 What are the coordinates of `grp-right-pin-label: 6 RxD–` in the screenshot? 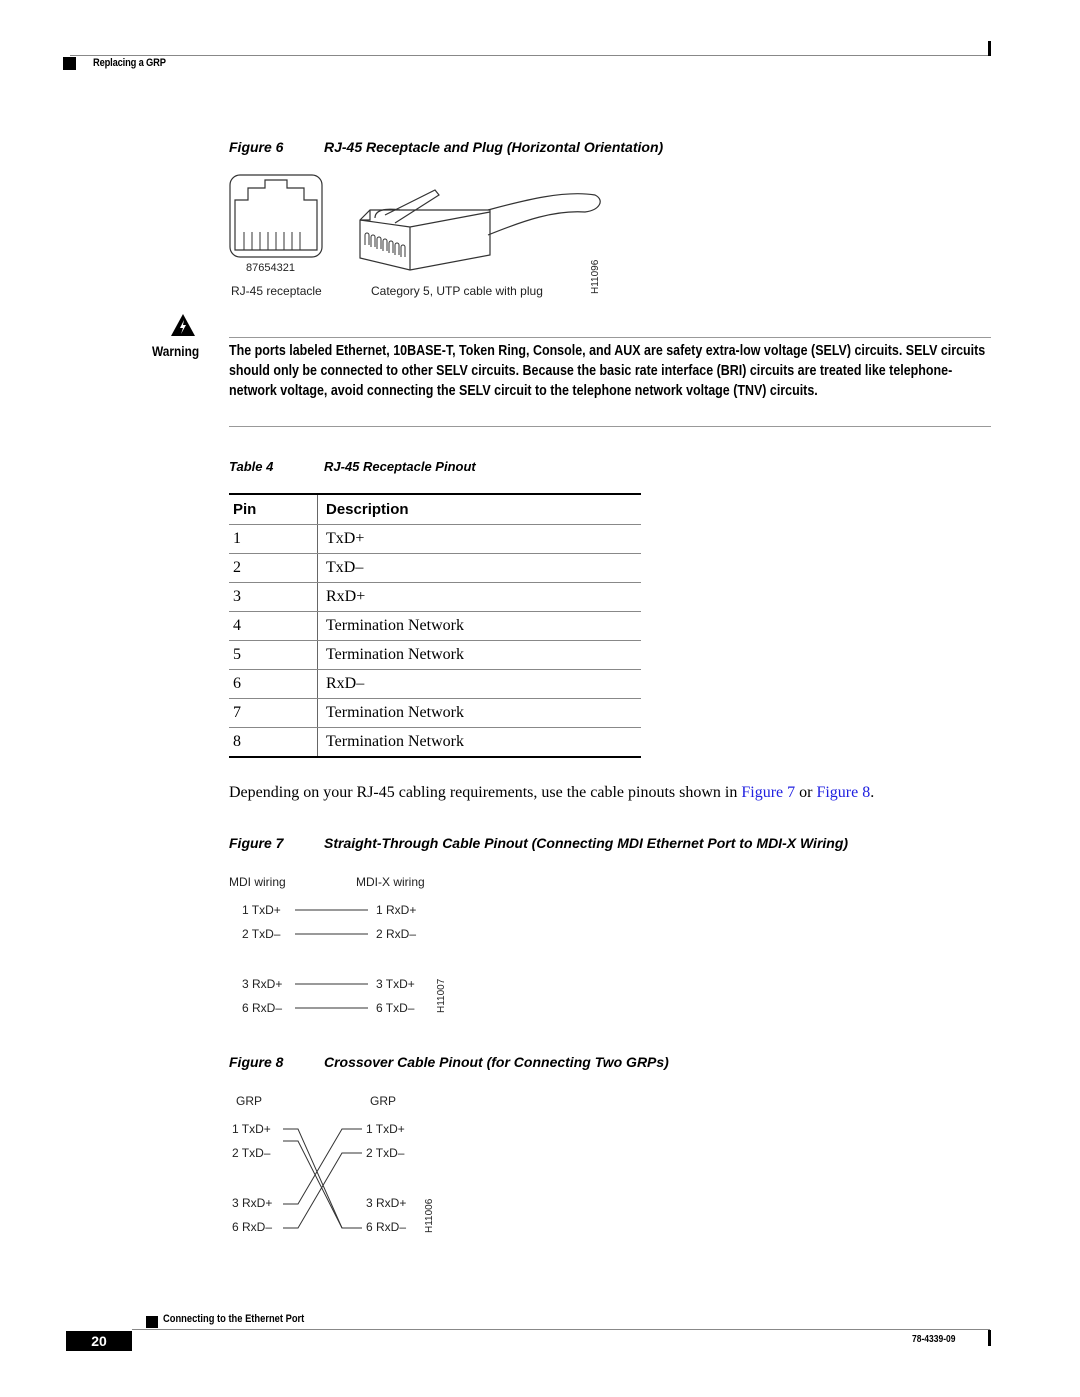 It's located at (386, 1227).